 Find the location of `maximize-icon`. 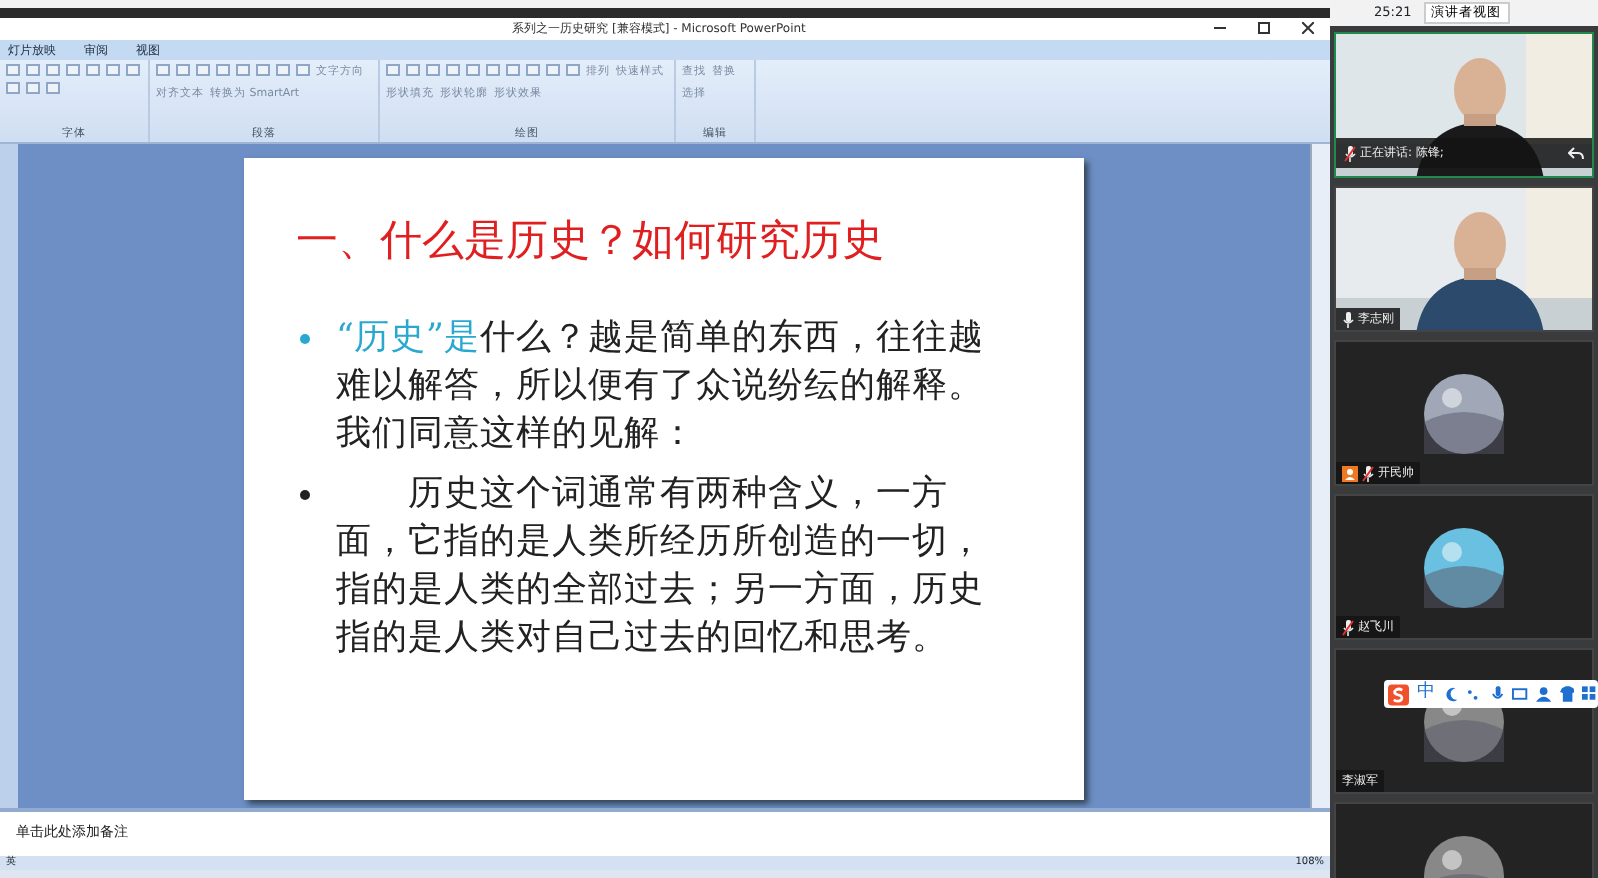

maximize-icon is located at coordinates (1264, 28).